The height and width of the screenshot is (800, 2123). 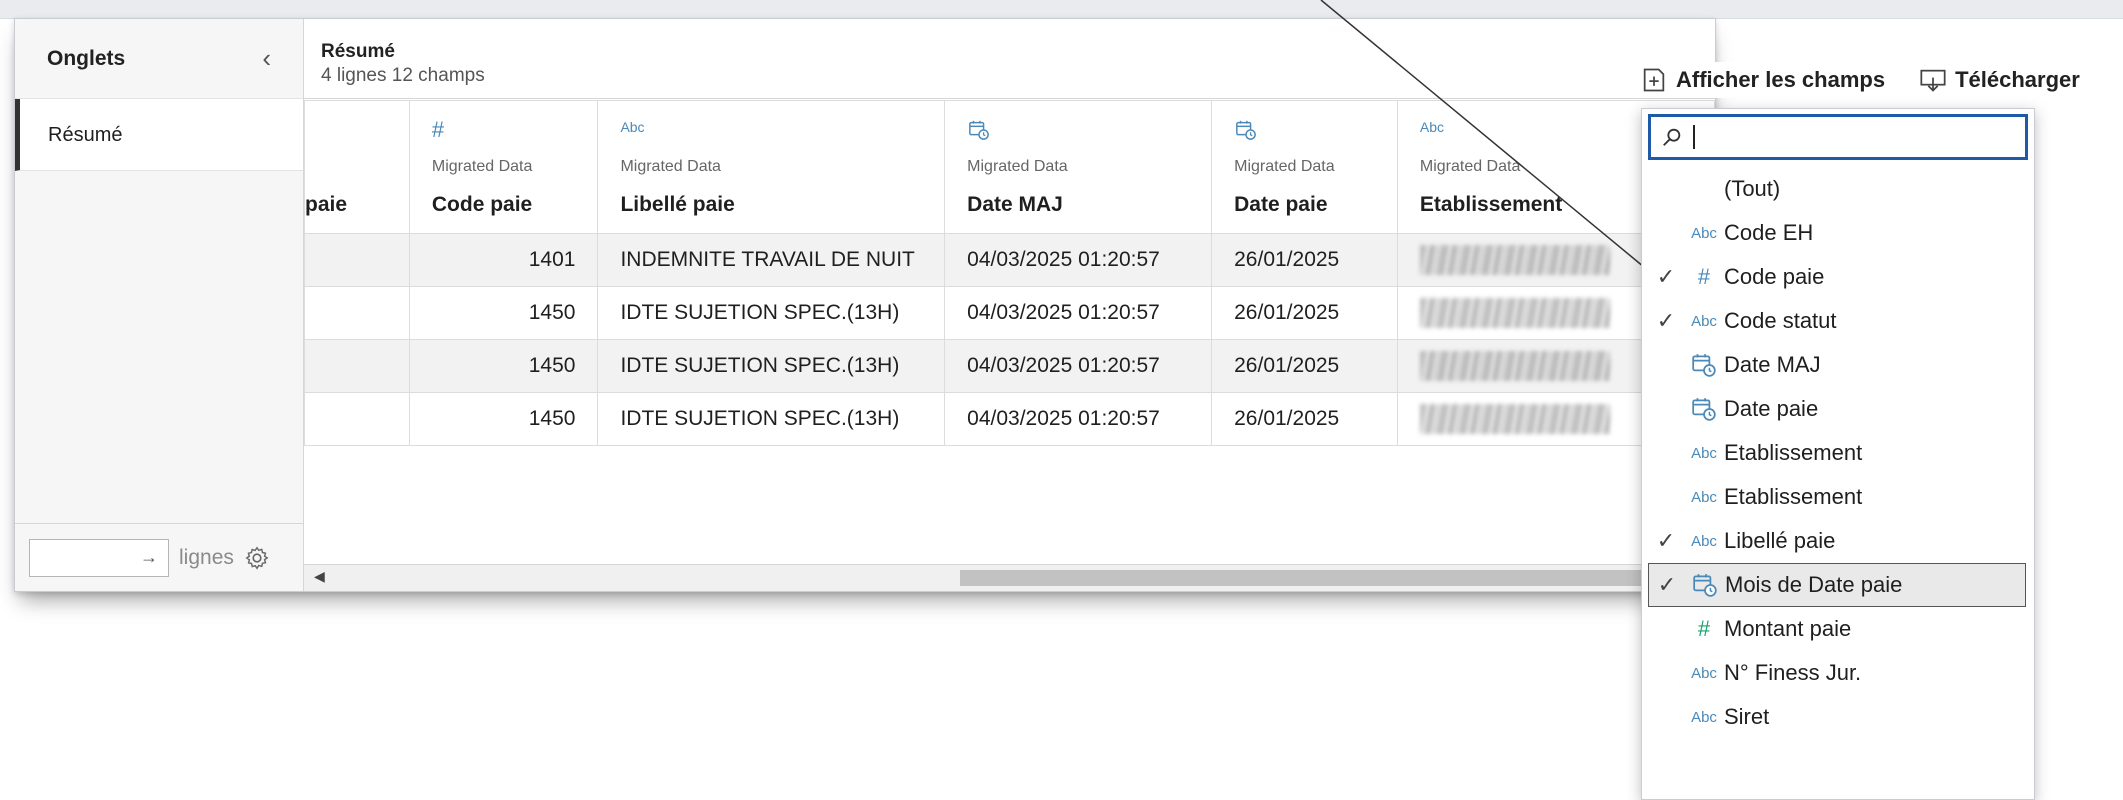 What do you see at coordinates (1837, 189) in the screenshot?
I see `field-option: (Tout)` at bounding box center [1837, 189].